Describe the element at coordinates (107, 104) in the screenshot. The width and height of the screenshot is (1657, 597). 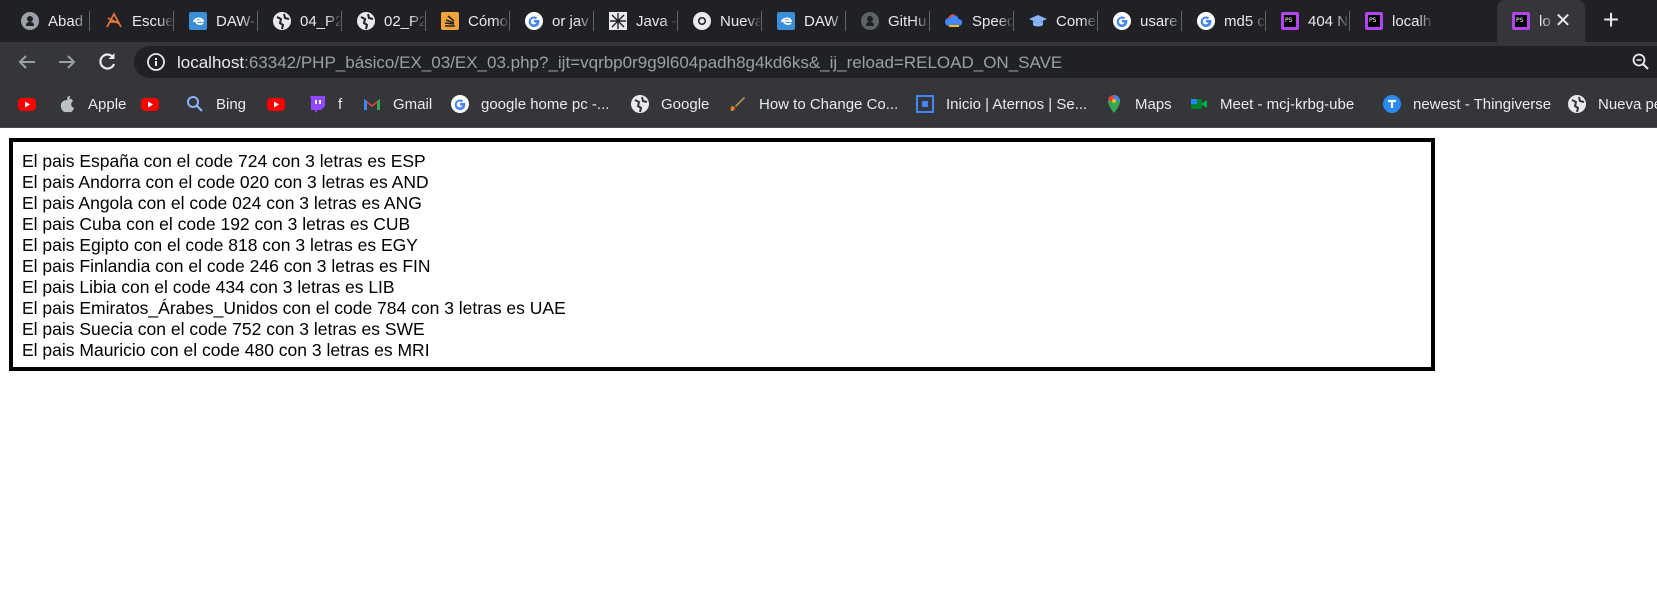
I see `bookmark-label: Apple` at that location.